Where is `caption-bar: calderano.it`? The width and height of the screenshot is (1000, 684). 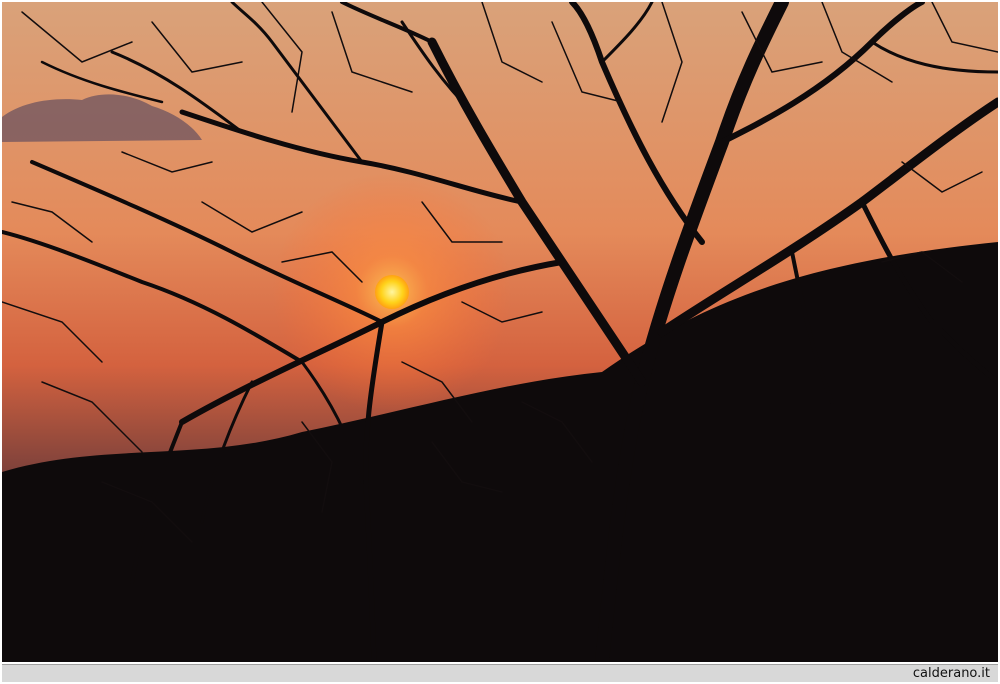 caption-bar: calderano.it is located at coordinates (500, 673).